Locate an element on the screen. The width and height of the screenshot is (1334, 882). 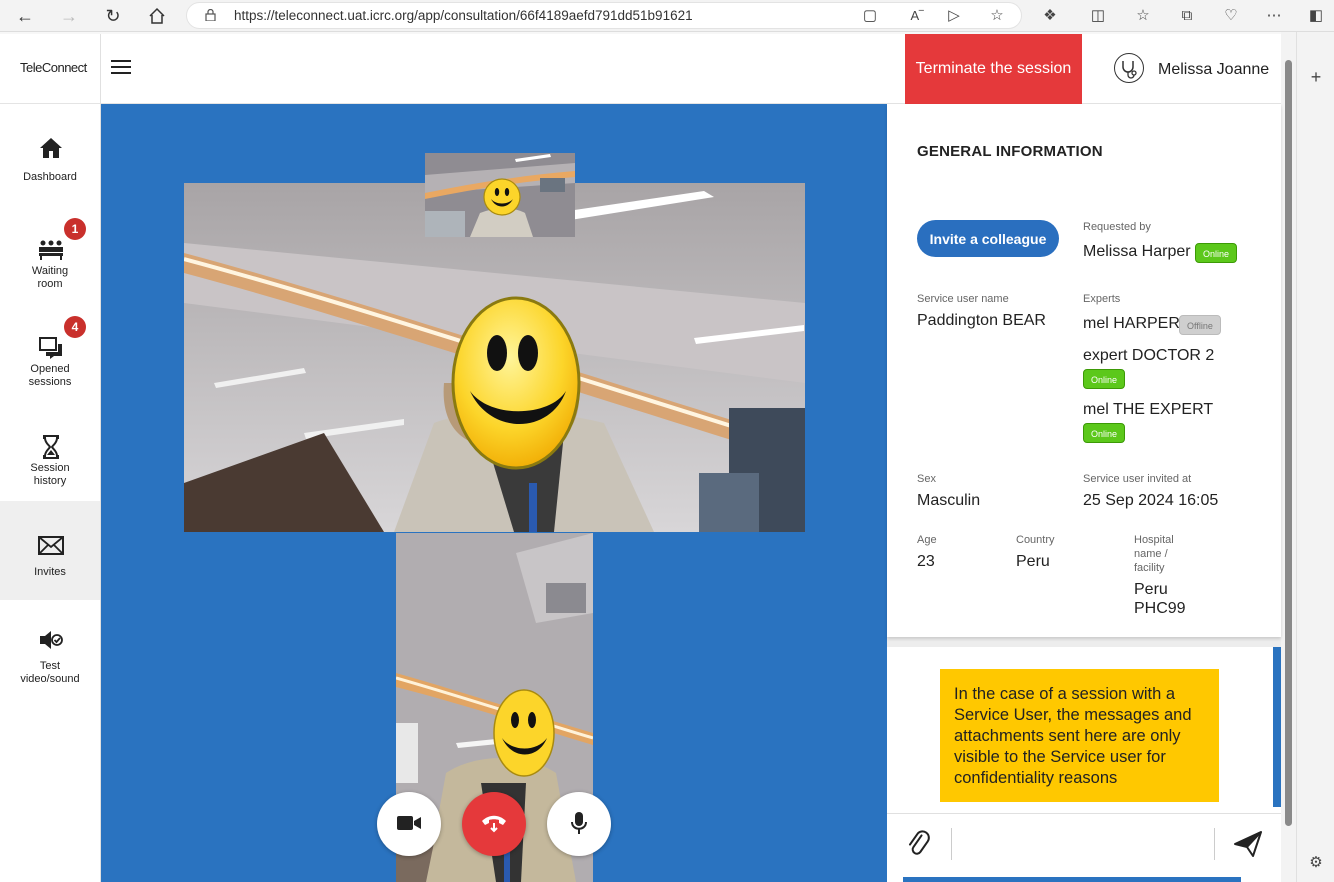
opened-sessions-badge: 4 is located at coordinates (75, 327).